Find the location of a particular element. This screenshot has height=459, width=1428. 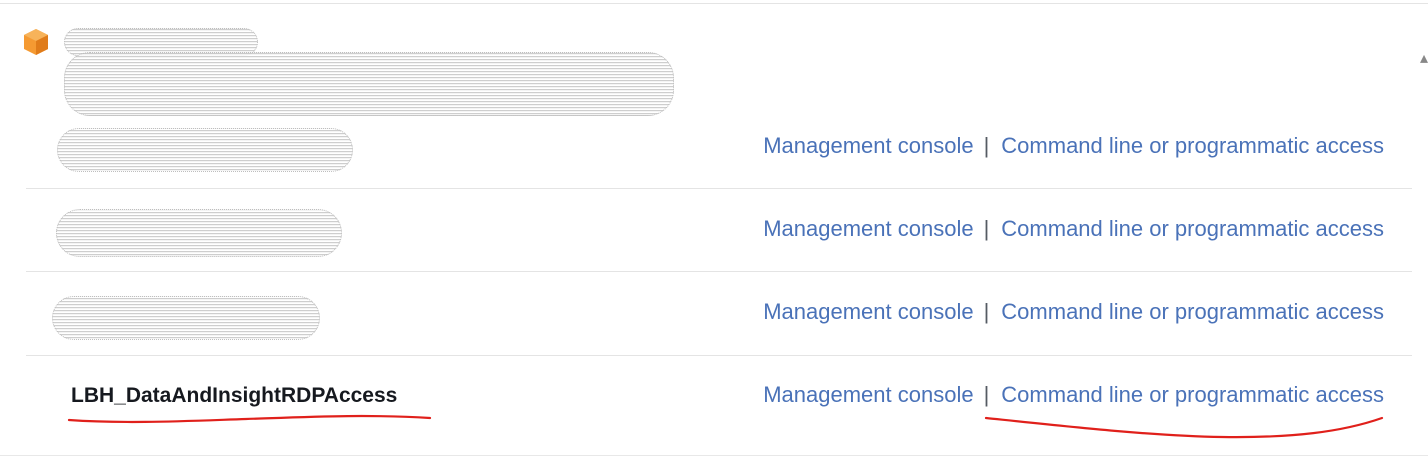

collapse-icon: ▴ is located at coordinates (1424, 58).